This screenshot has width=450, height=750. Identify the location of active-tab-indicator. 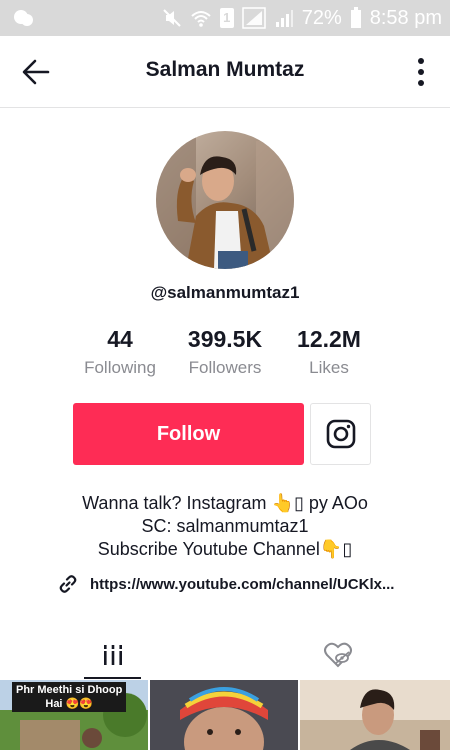
(112, 678).